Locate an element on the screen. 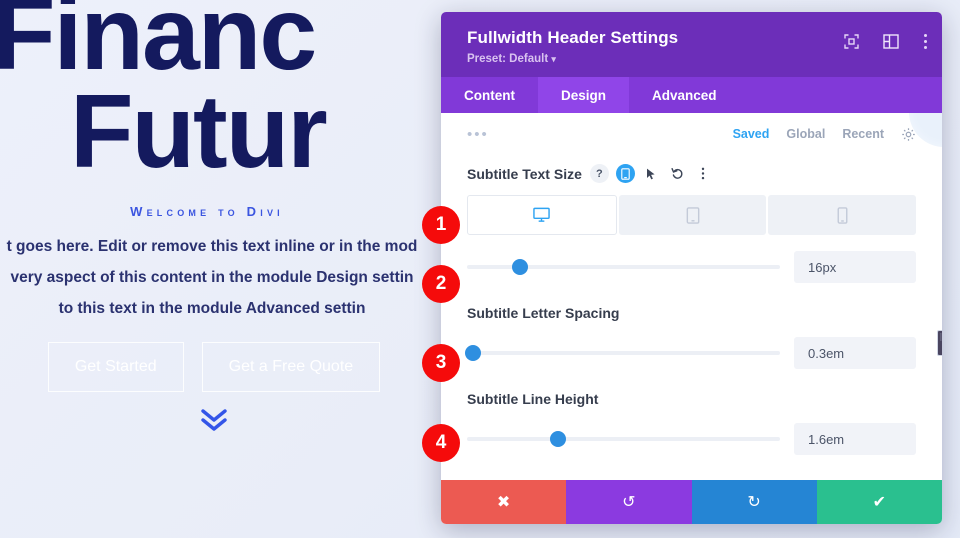  hover-cursor-icon is located at coordinates (651, 173).